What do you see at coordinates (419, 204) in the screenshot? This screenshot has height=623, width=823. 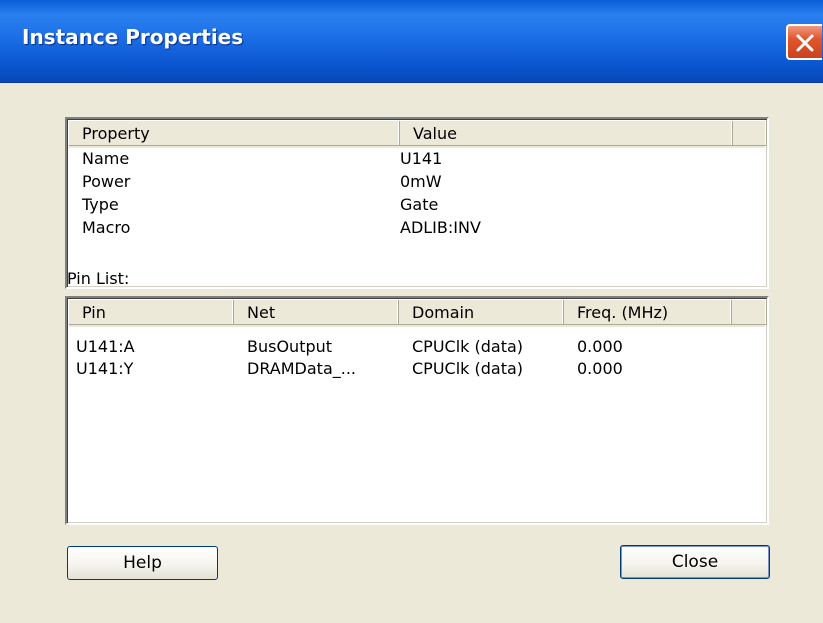 I see `property-value: Gate` at bounding box center [419, 204].